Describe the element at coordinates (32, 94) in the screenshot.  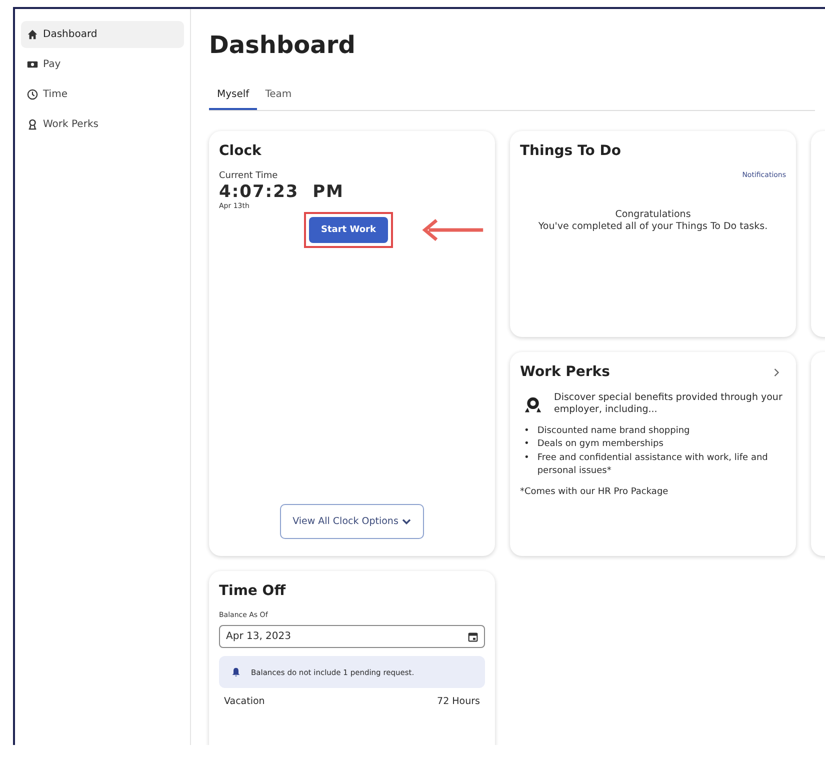
I see `clock-icon` at that location.